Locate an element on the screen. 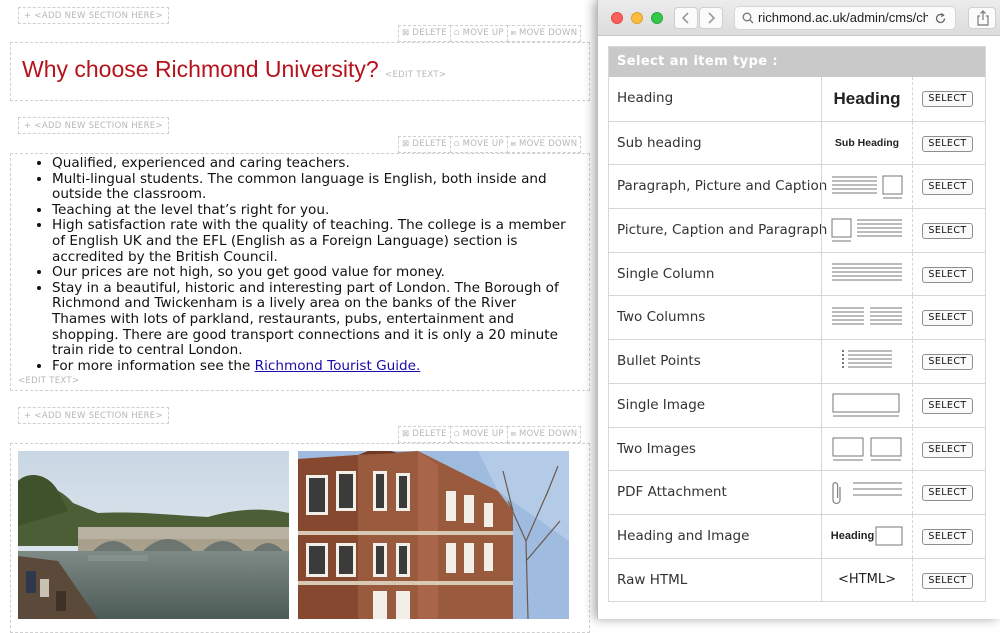  two-columns-icon is located at coordinates (867, 318).